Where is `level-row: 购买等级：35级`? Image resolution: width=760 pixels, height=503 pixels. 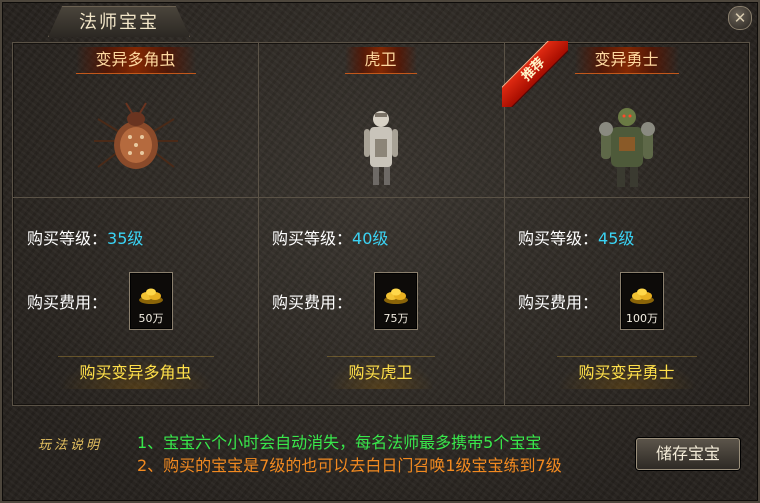
level-row: 购买等级：35级 is located at coordinates (85, 237).